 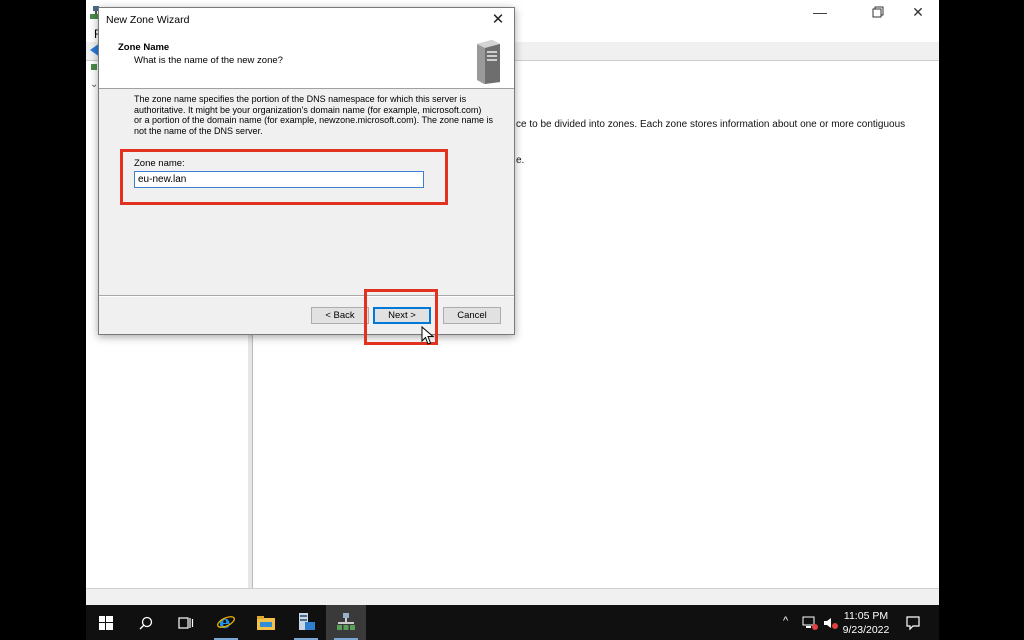 I want to click on restore-icon, so click(x=878, y=12).